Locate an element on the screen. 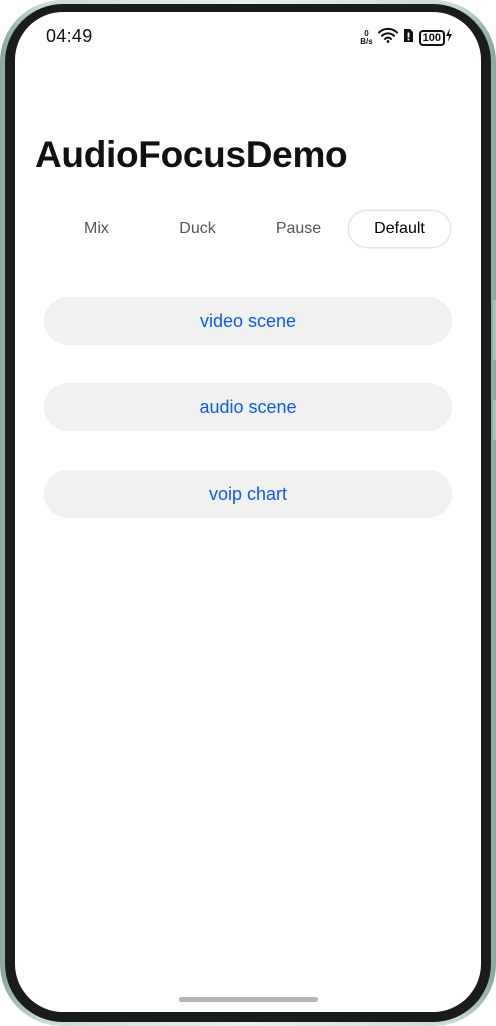 Image resolution: width=496 pixels, height=1026 pixels. tab-default: Default is located at coordinates (399, 229).